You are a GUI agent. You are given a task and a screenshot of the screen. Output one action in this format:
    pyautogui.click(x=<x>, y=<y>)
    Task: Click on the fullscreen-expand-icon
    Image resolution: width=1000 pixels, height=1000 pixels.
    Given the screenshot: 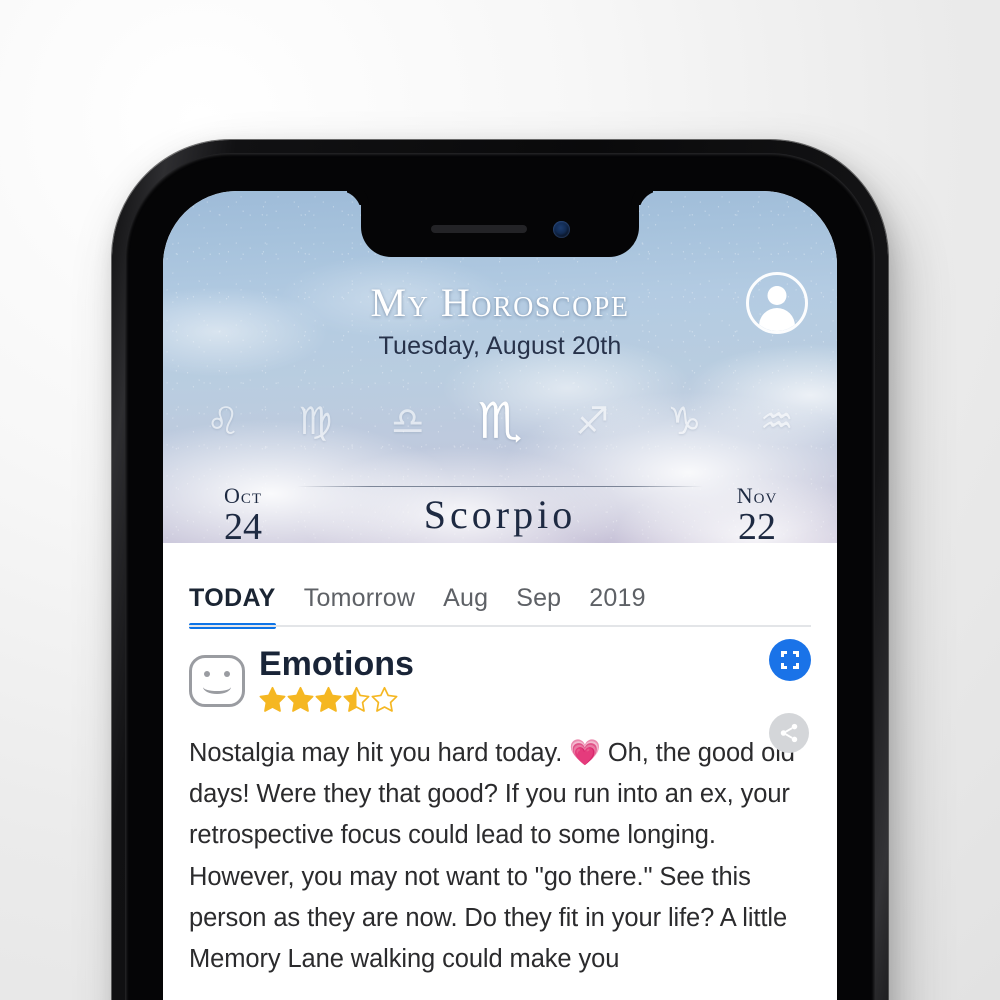 What is the action you would take?
    pyautogui.click(x=790, y=660)
    